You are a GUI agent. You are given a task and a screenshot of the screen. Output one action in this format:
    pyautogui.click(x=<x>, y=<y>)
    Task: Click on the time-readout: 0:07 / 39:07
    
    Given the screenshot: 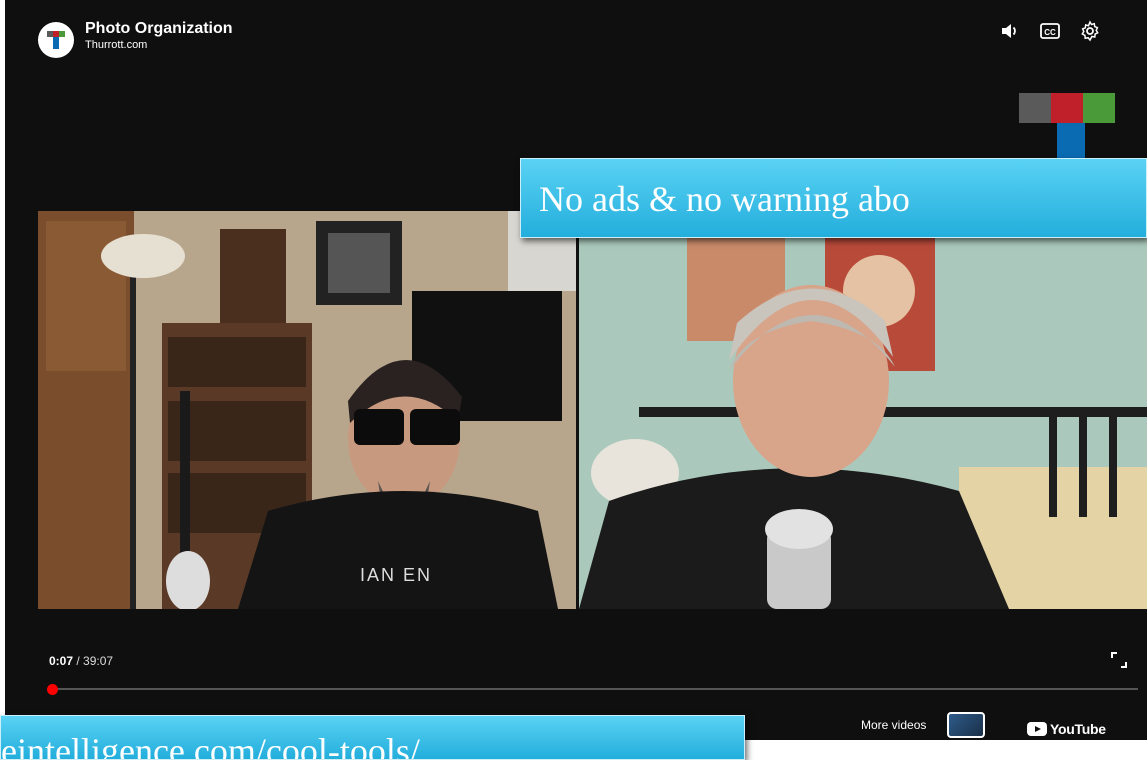 What is the action you would take?
    pyautogui.click(x=81, y=661)
    